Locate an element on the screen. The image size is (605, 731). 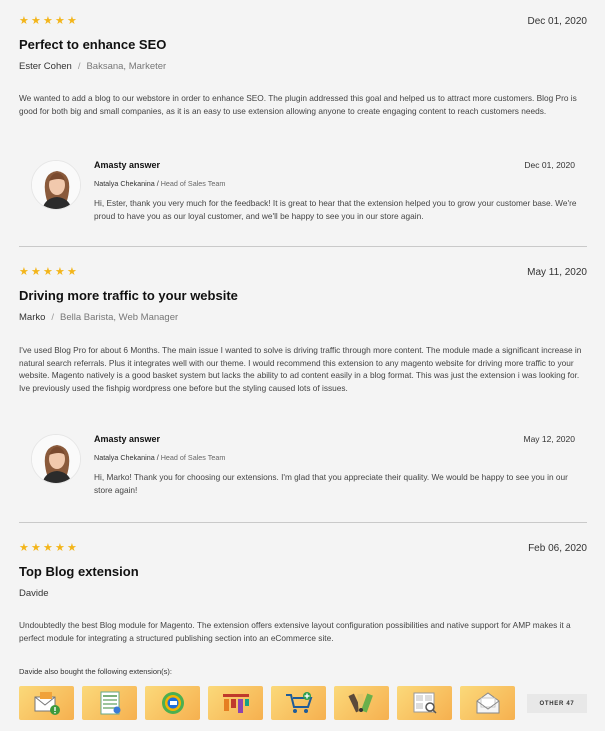
author-name: Davide is located at coordinates (34, 593).